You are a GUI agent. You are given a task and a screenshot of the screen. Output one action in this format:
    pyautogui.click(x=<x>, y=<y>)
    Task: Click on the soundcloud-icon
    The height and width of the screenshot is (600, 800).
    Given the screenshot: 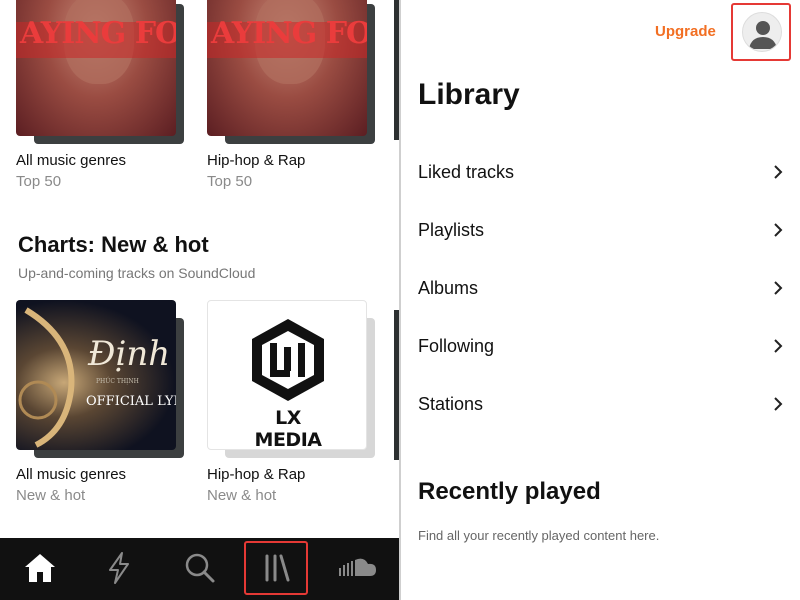 What is the action you would take?
    pyautogui.click(x=357, y=567)
    